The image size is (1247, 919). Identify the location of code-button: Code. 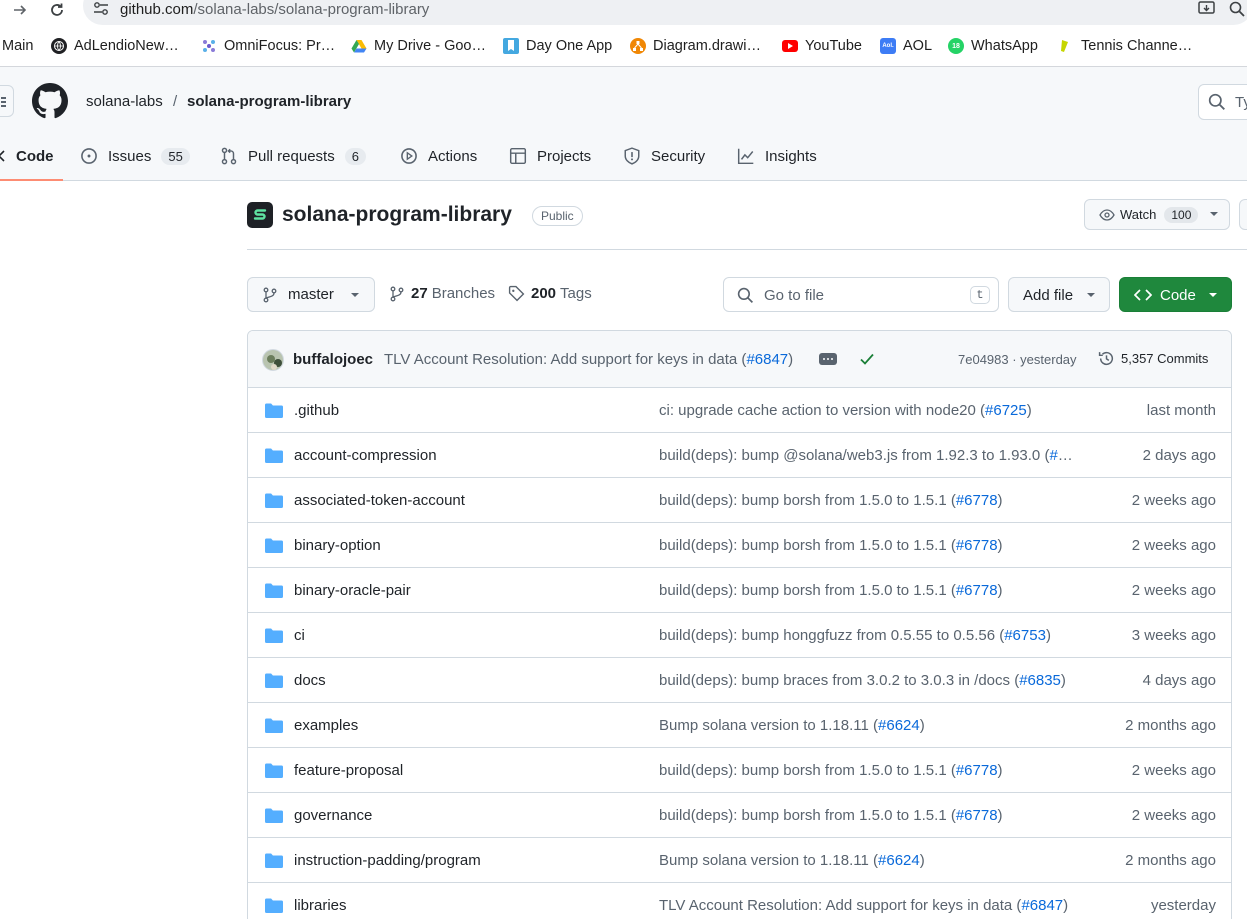
(1175, 294).